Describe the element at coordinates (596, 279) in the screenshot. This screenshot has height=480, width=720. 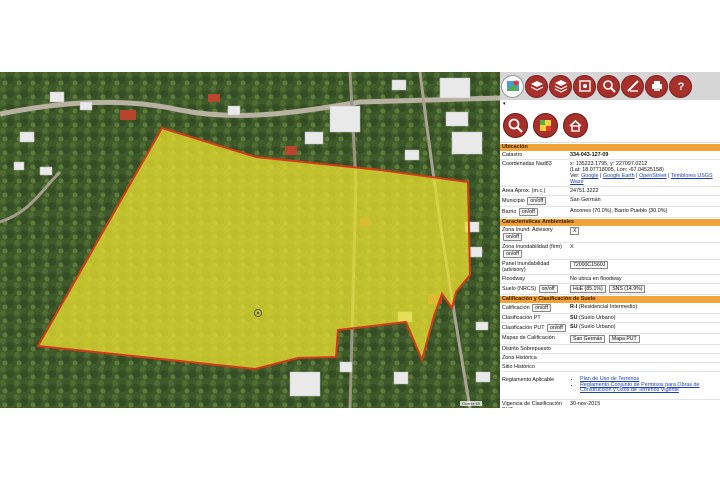
I see `floodway-value: No ubica en floodway` at that location.